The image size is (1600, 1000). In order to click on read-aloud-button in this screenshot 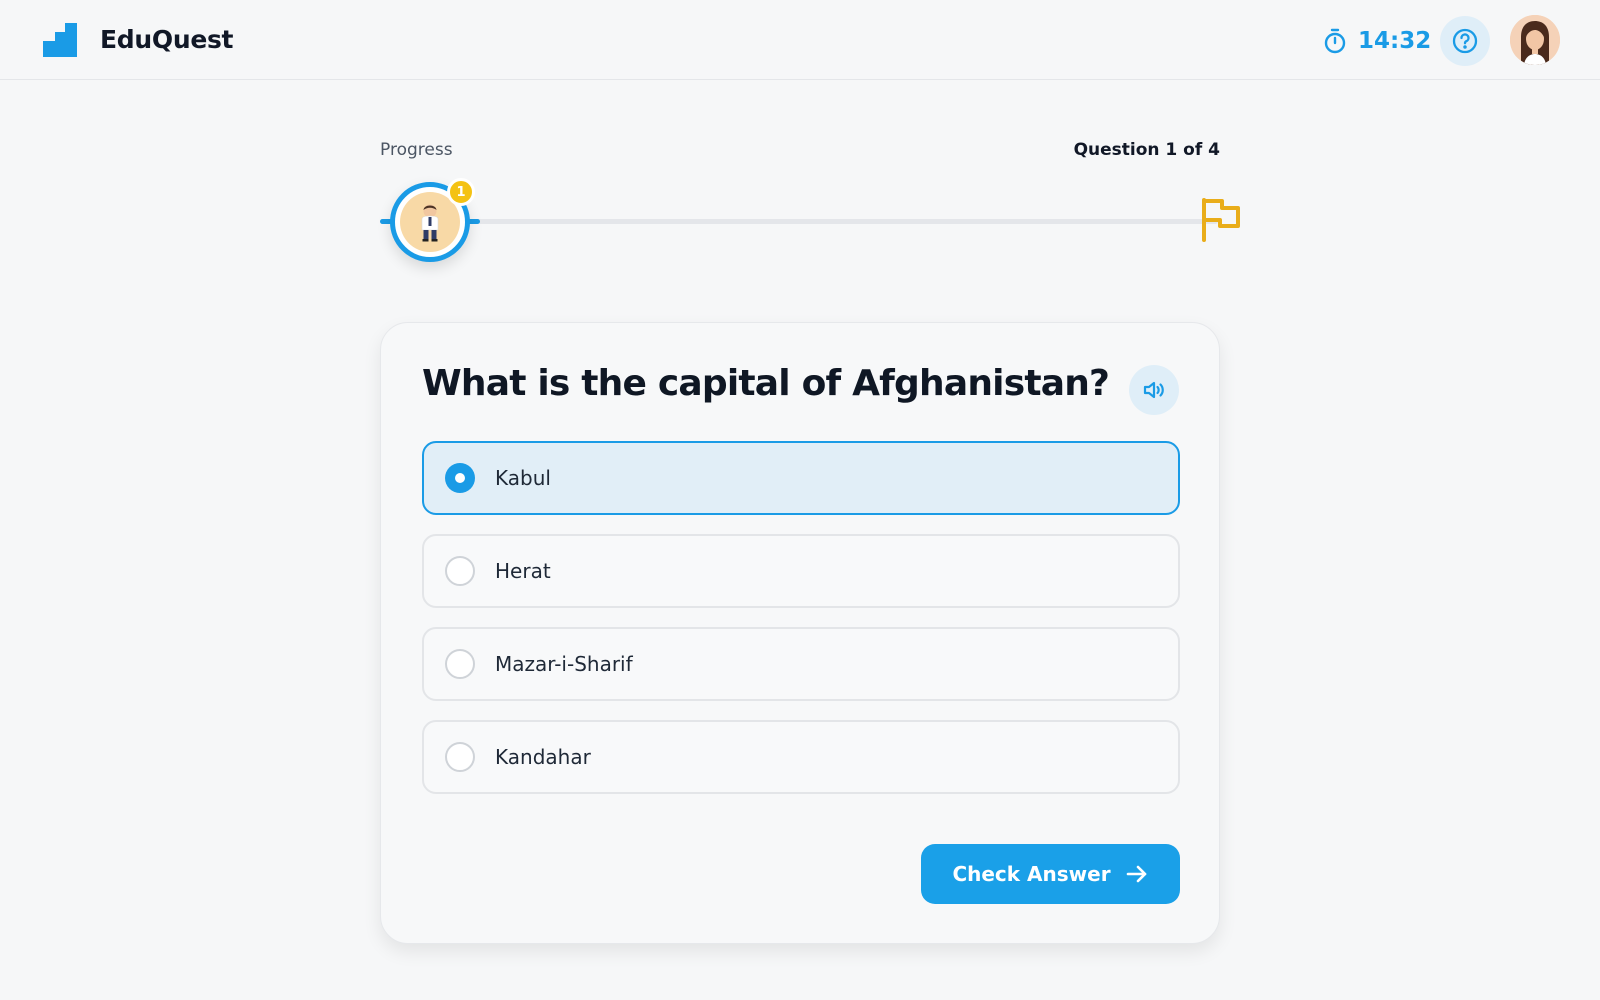, I will do `click(1154, 390)`.